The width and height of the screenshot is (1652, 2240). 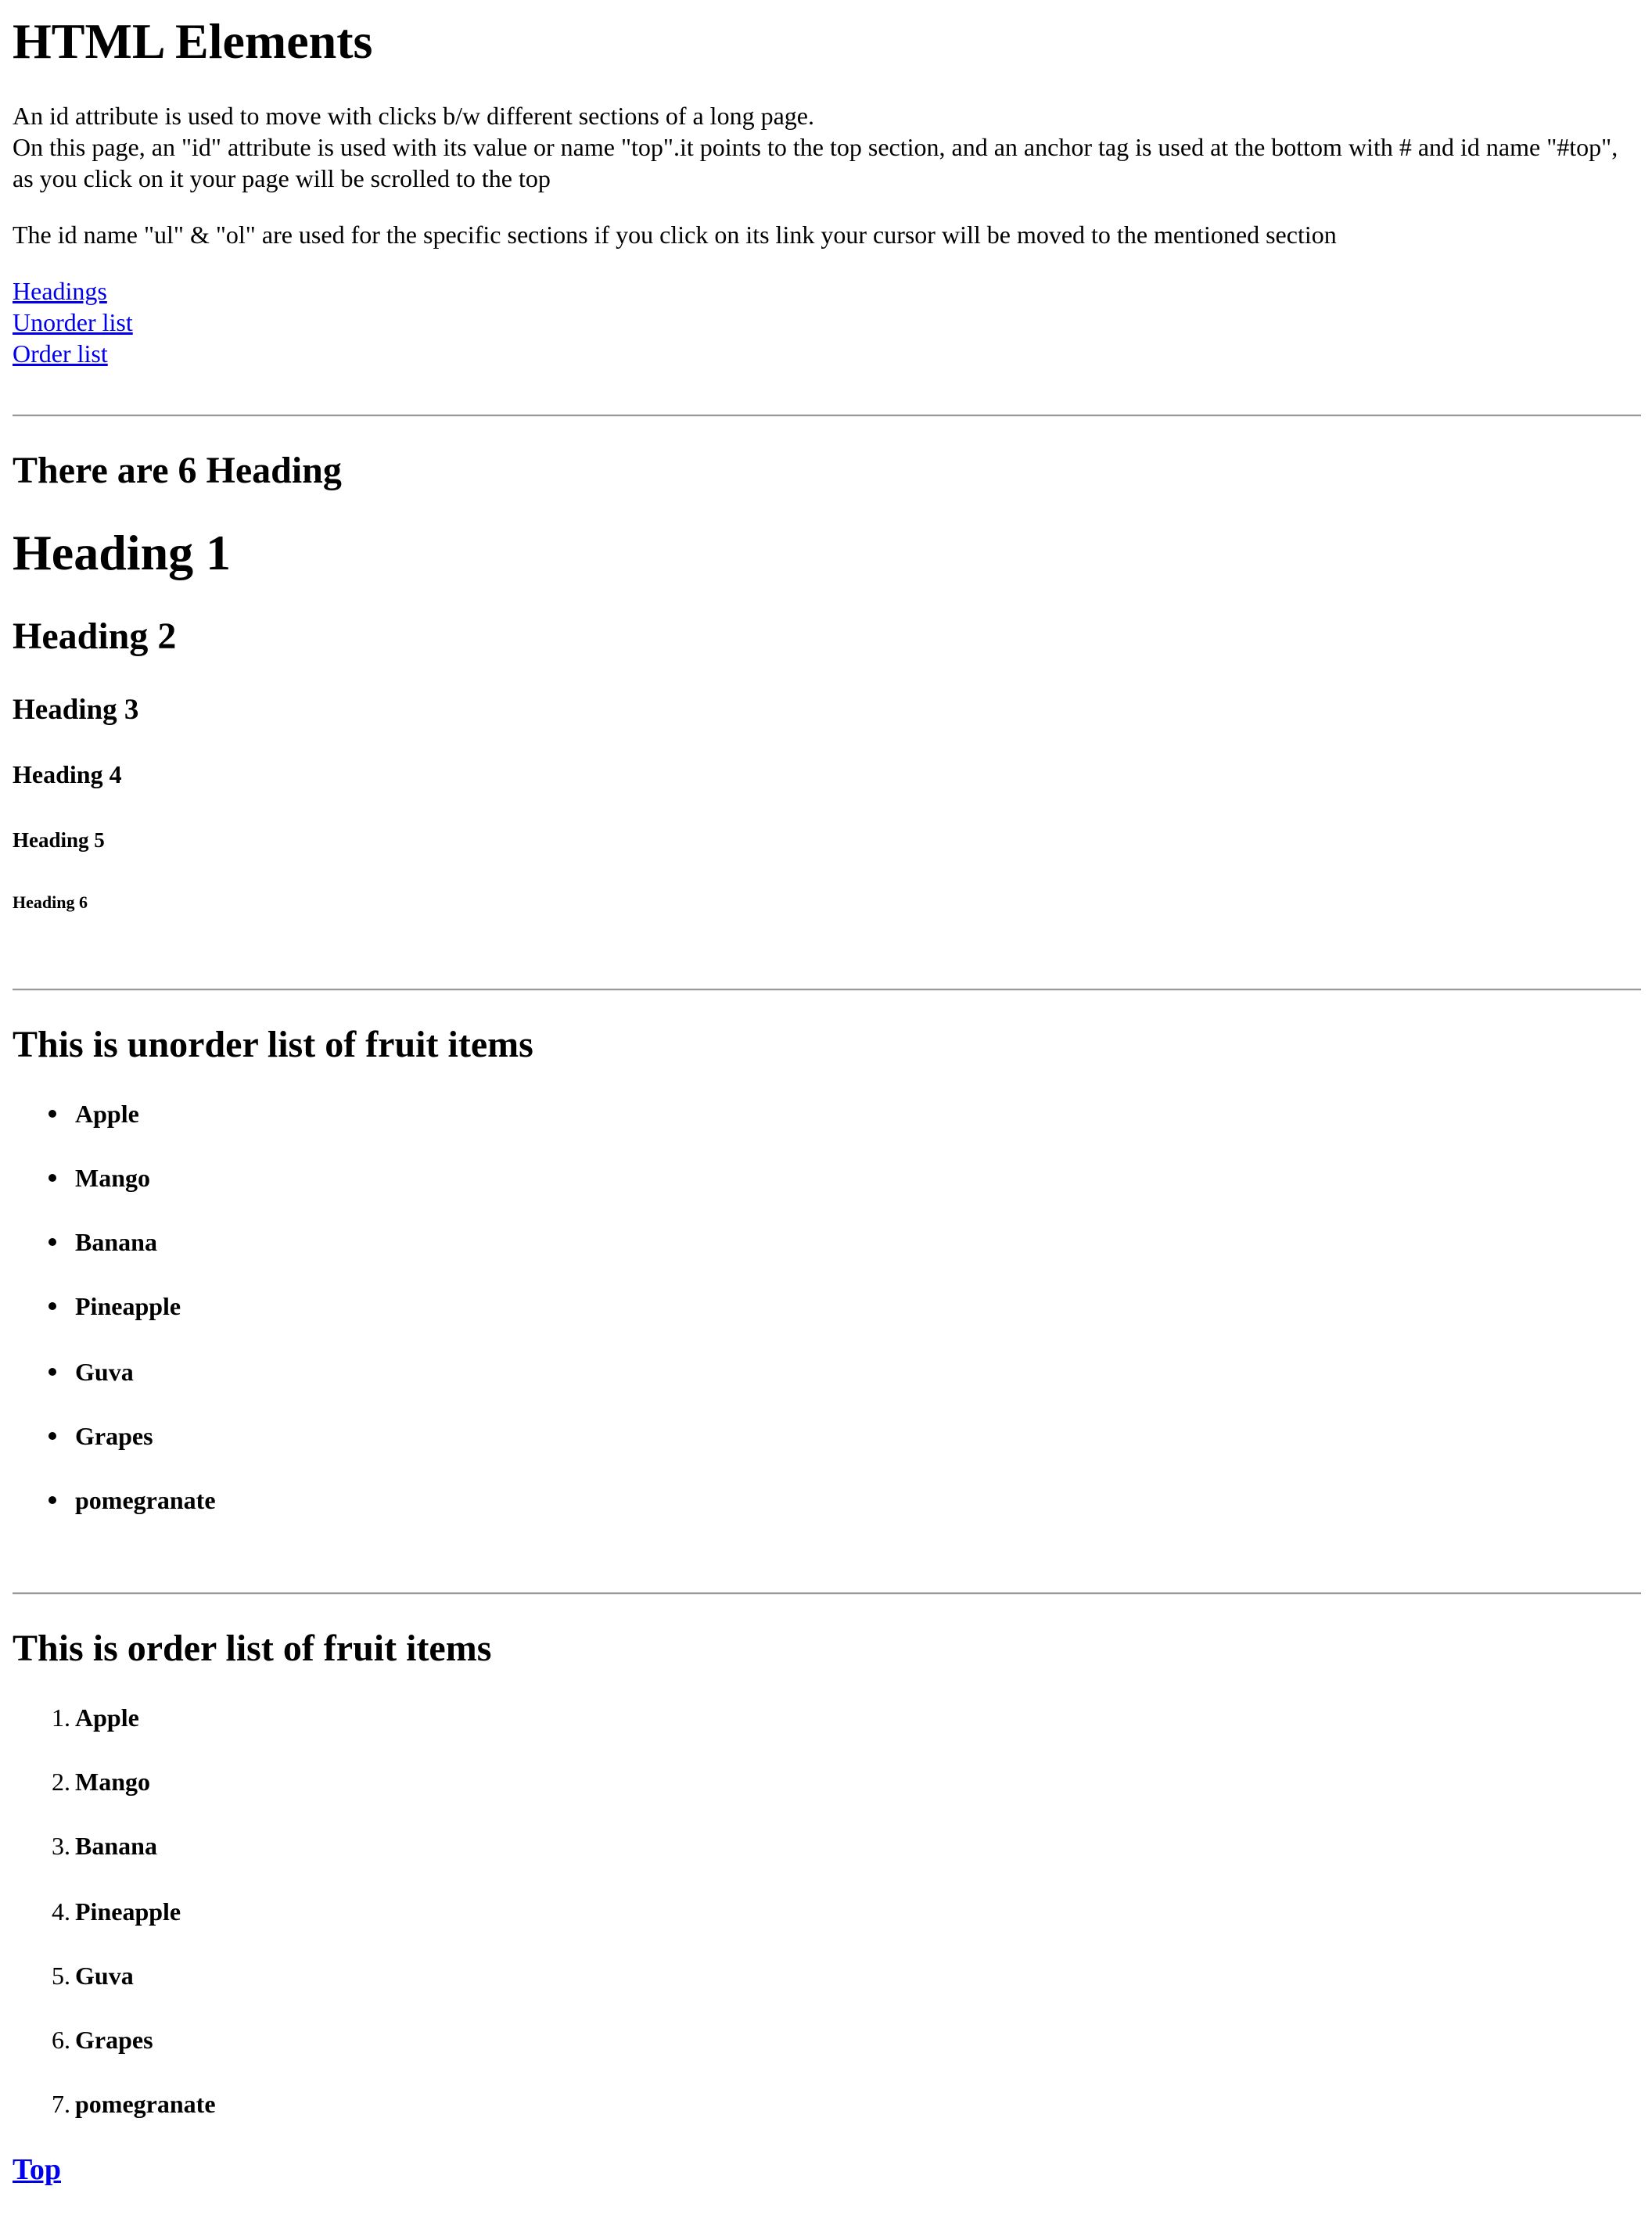 What do you see at coordinates (61, 1911) in the screenshot?
I see `list-number: 4.` at bounding box center [61, 1911].